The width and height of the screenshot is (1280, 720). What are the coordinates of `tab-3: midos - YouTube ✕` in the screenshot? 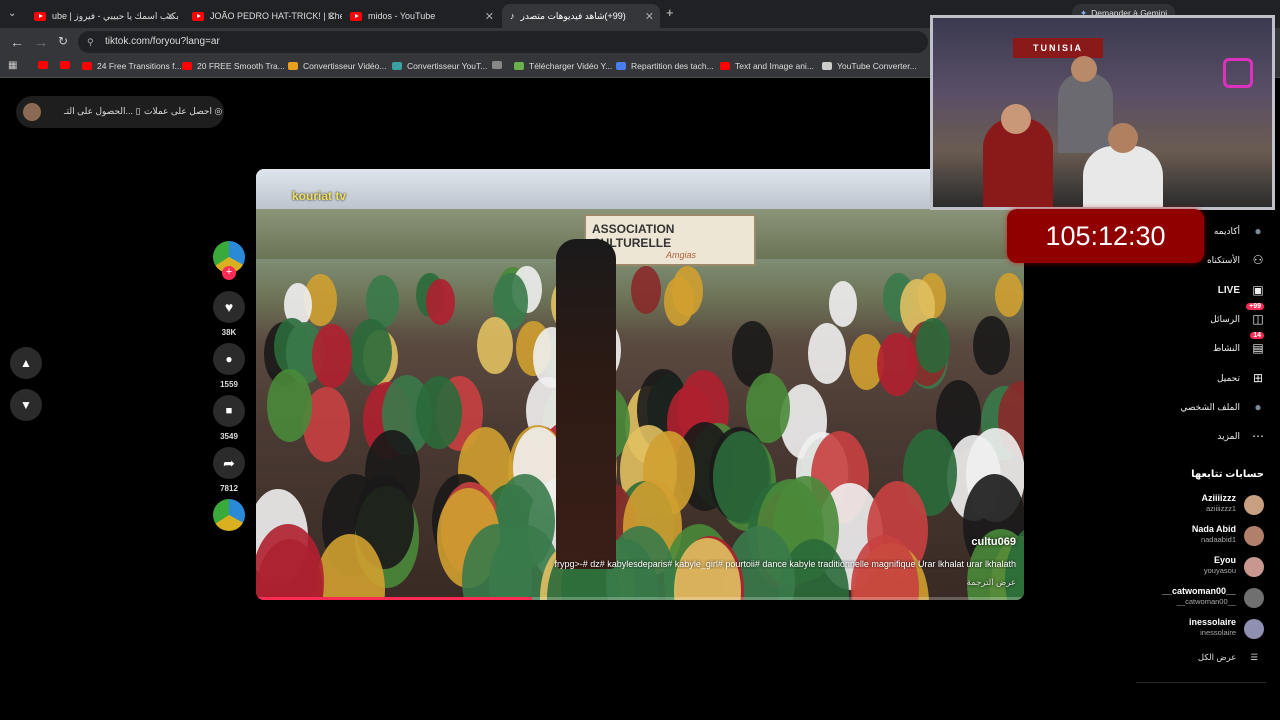 It's located at (421, 16).